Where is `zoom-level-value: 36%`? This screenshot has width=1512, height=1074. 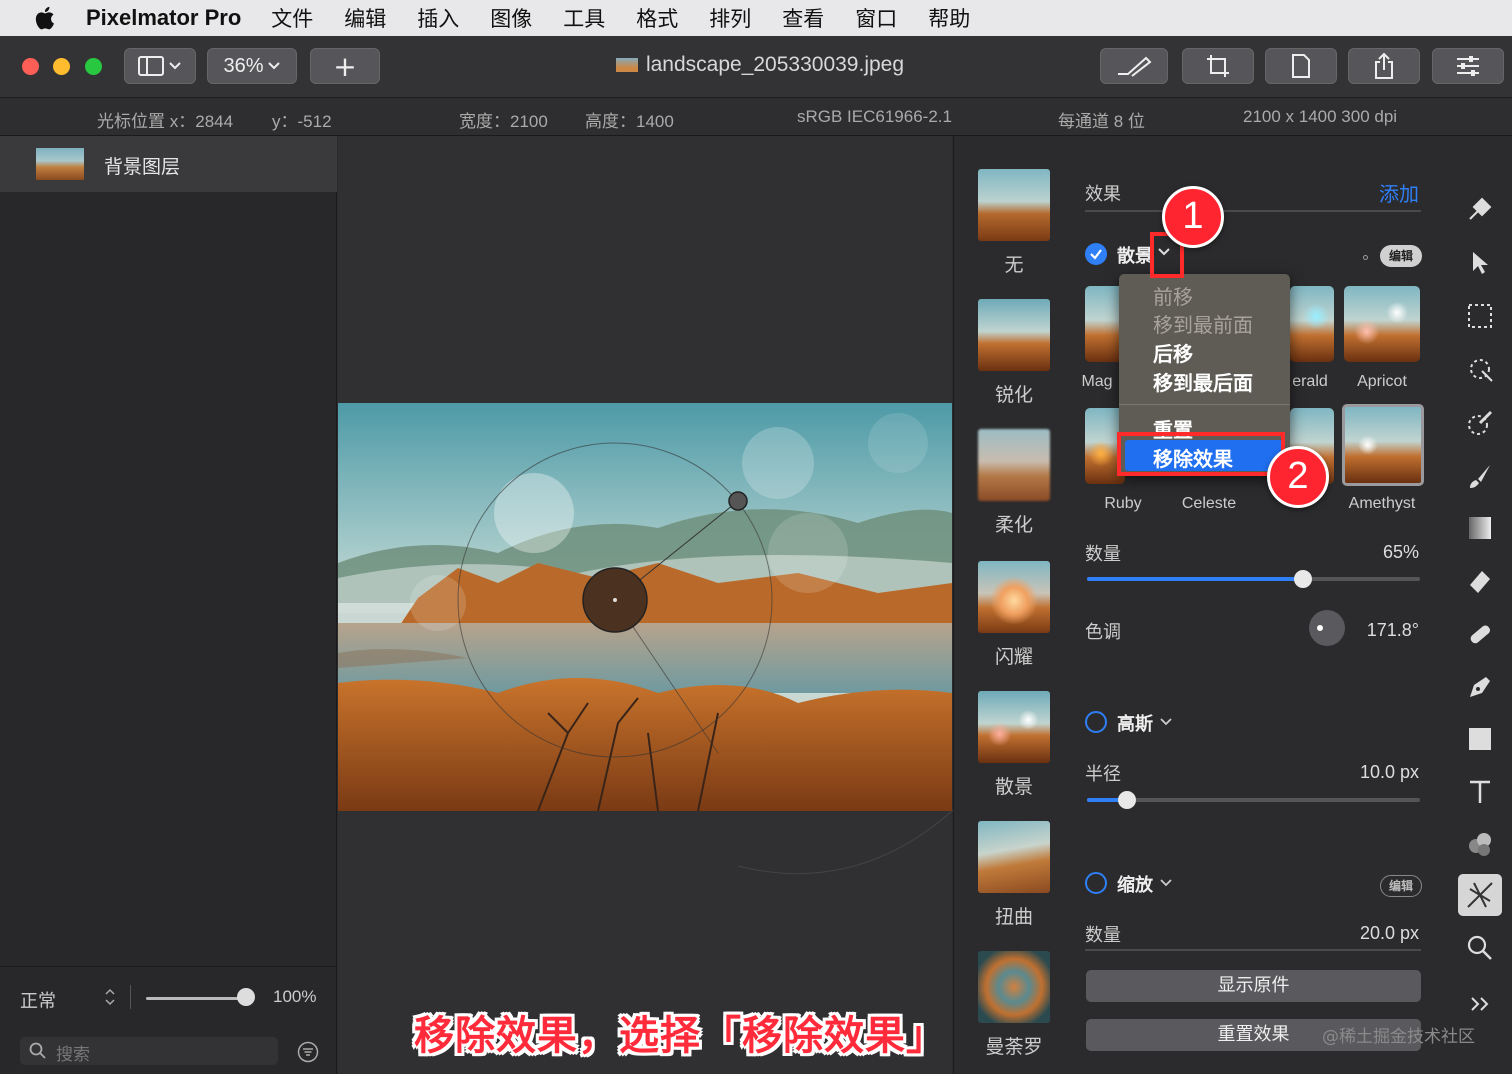 zoom-level-value: 36% is located at coordinates (243, 65).